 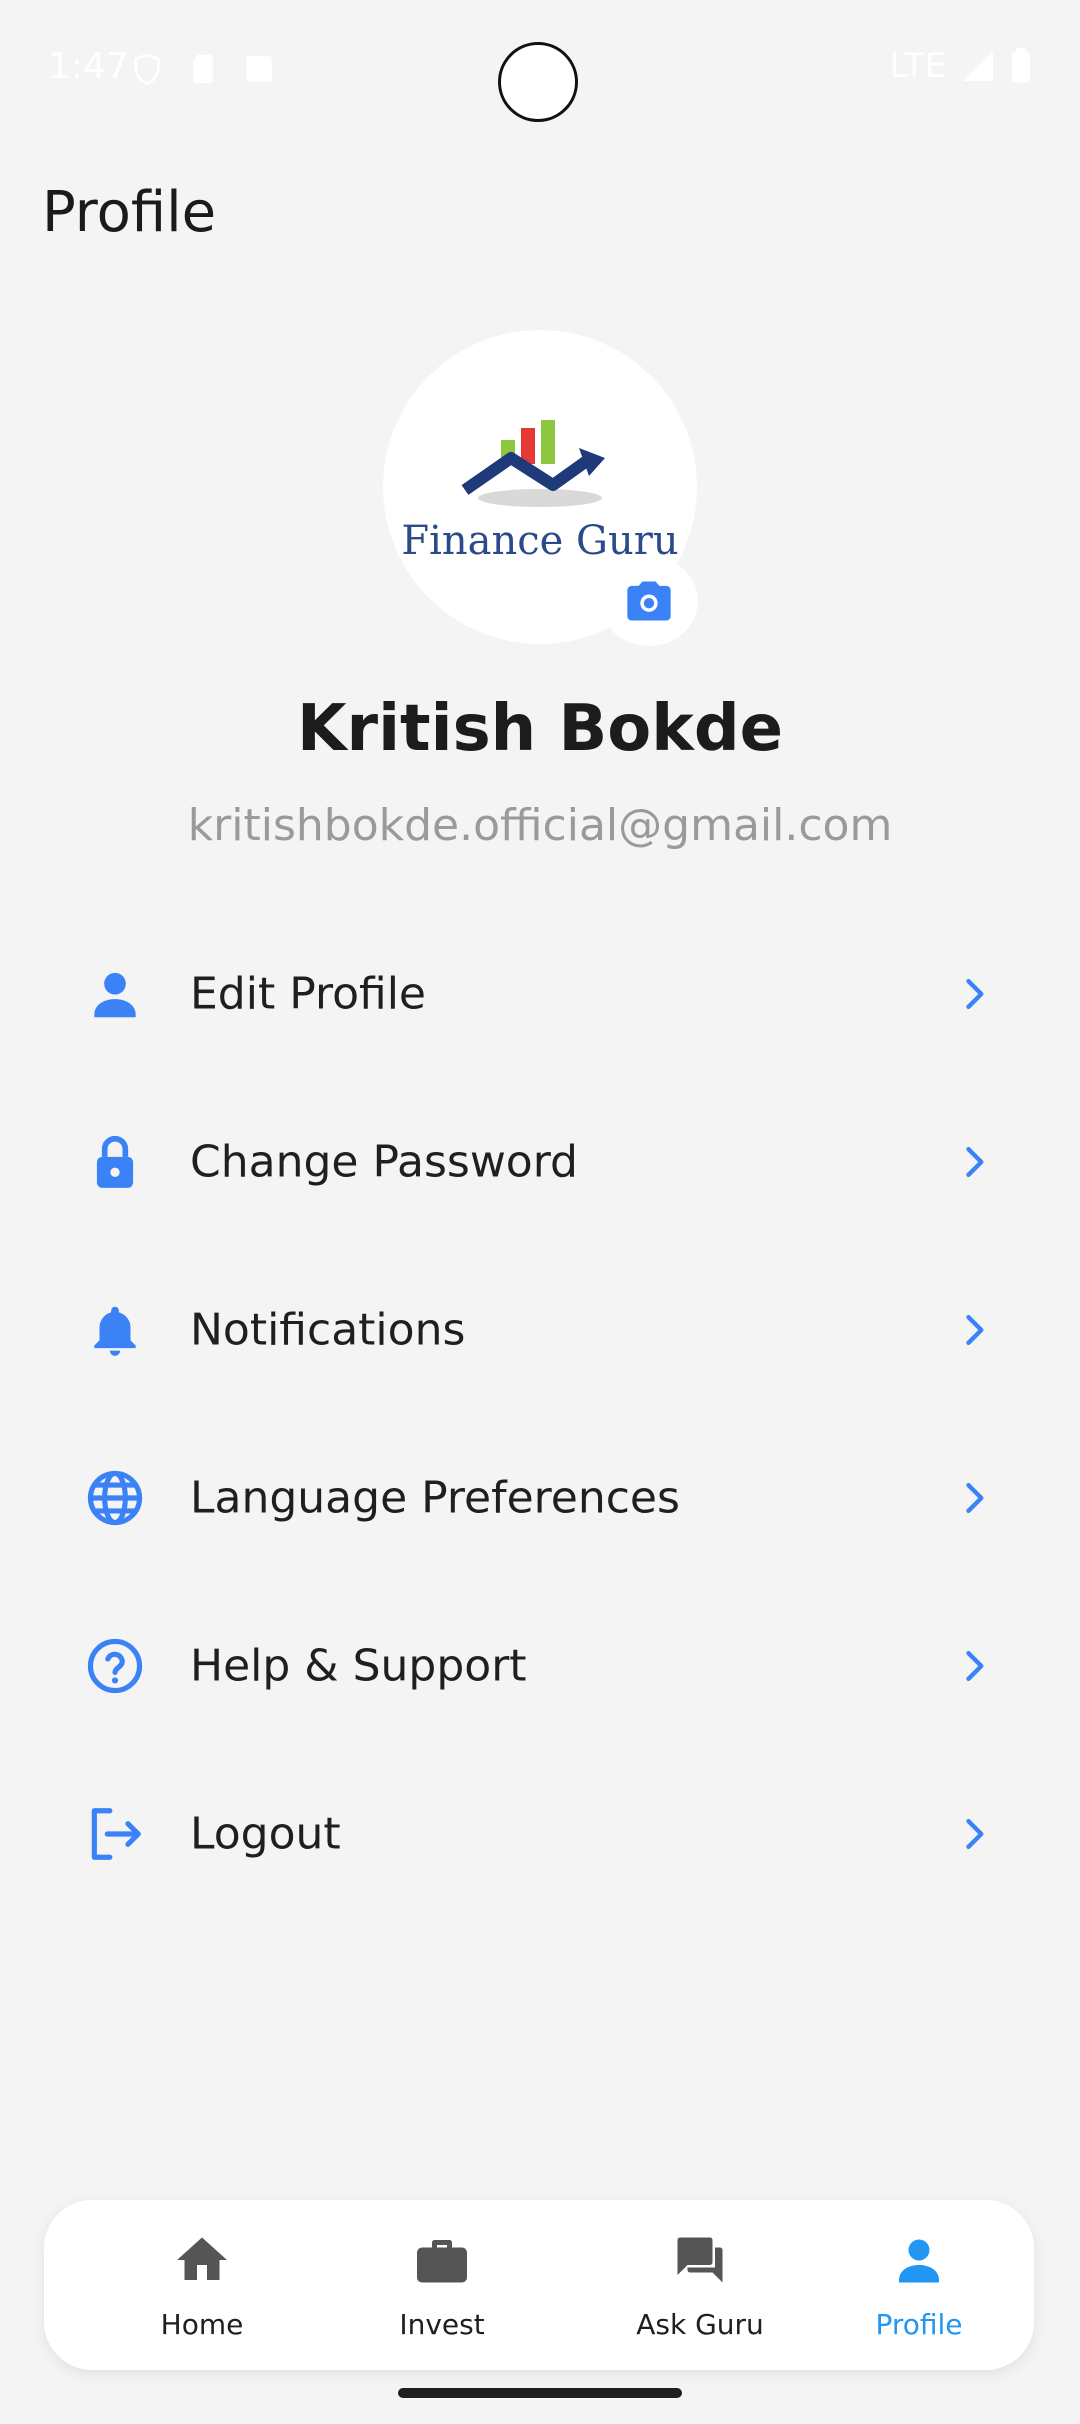 I want to click on user-email: kritishbokde.official@gmail.com, so click(x=540, y=825).